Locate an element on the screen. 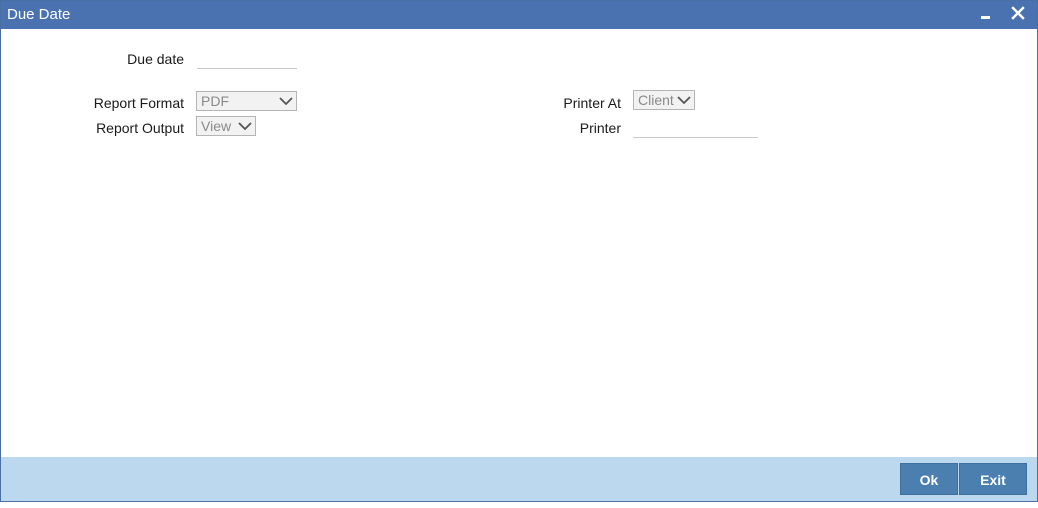 The image size is (1038, 508). close-icon is located at coordinates (1018, 13).